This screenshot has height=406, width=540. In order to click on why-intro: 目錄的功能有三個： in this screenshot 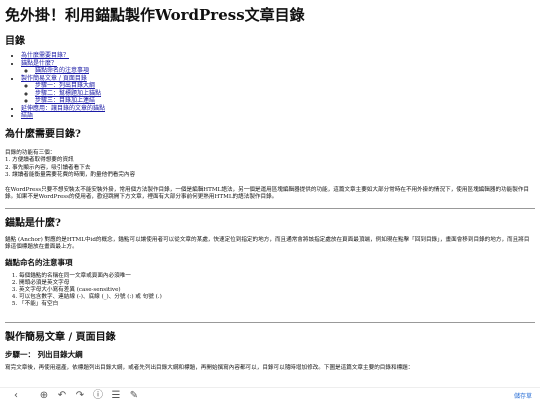, I will do `click(30, 153)`.